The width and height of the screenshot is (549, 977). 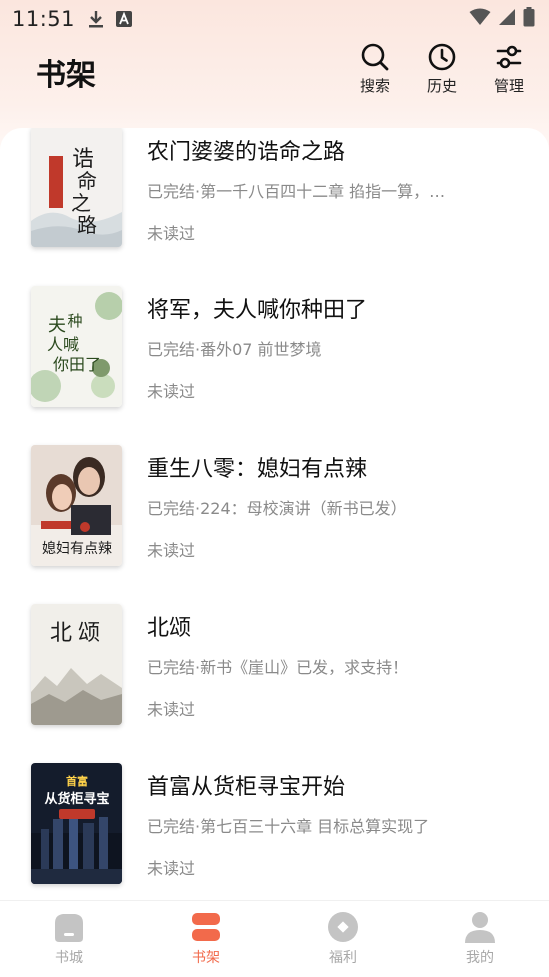 What do you see at coordinates (234, 349) in the screenshot?
I see `book-status: 已完结·番外07 前世梦境` at bounding box center [234, 349].